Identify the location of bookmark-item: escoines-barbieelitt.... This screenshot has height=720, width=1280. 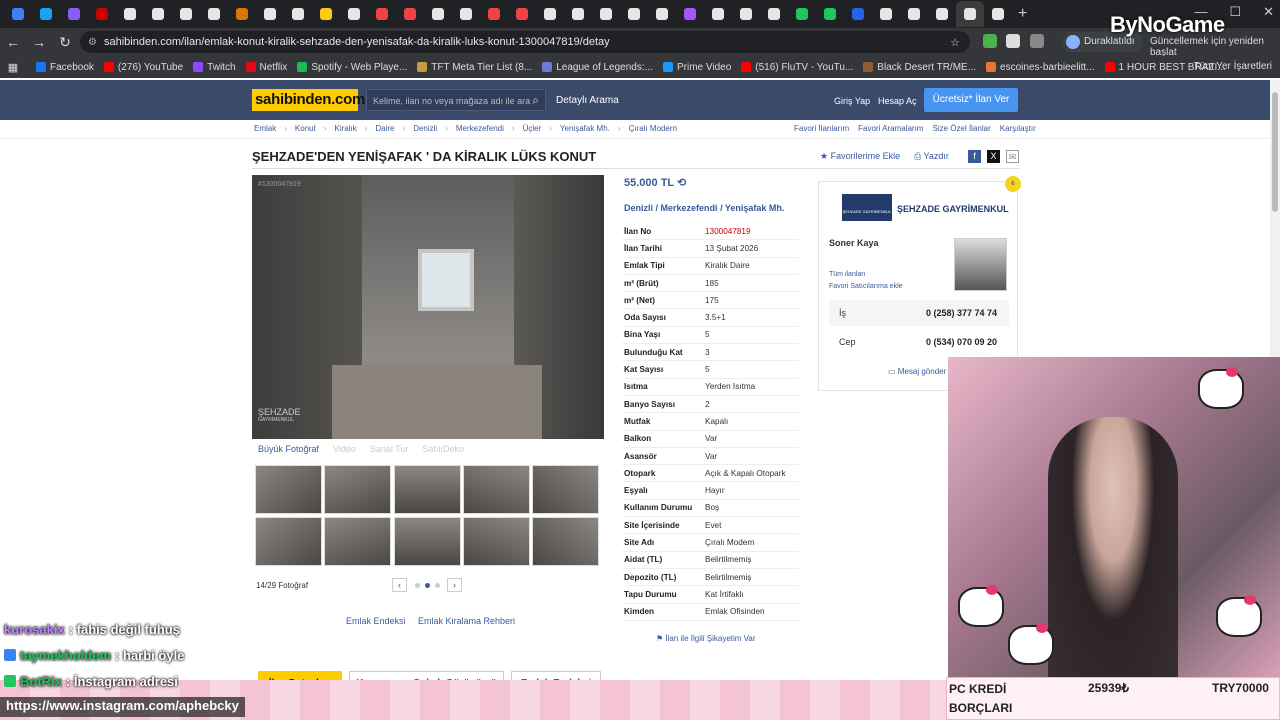
(1040, 67).